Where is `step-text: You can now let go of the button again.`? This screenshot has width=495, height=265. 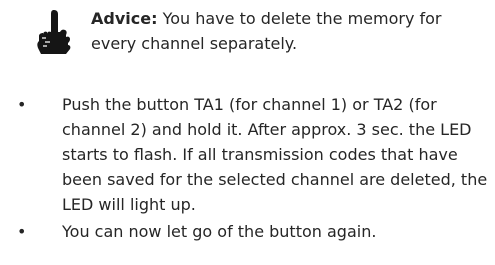
step-text: You can now let go of the button again. is located at coordinates (219, 231).